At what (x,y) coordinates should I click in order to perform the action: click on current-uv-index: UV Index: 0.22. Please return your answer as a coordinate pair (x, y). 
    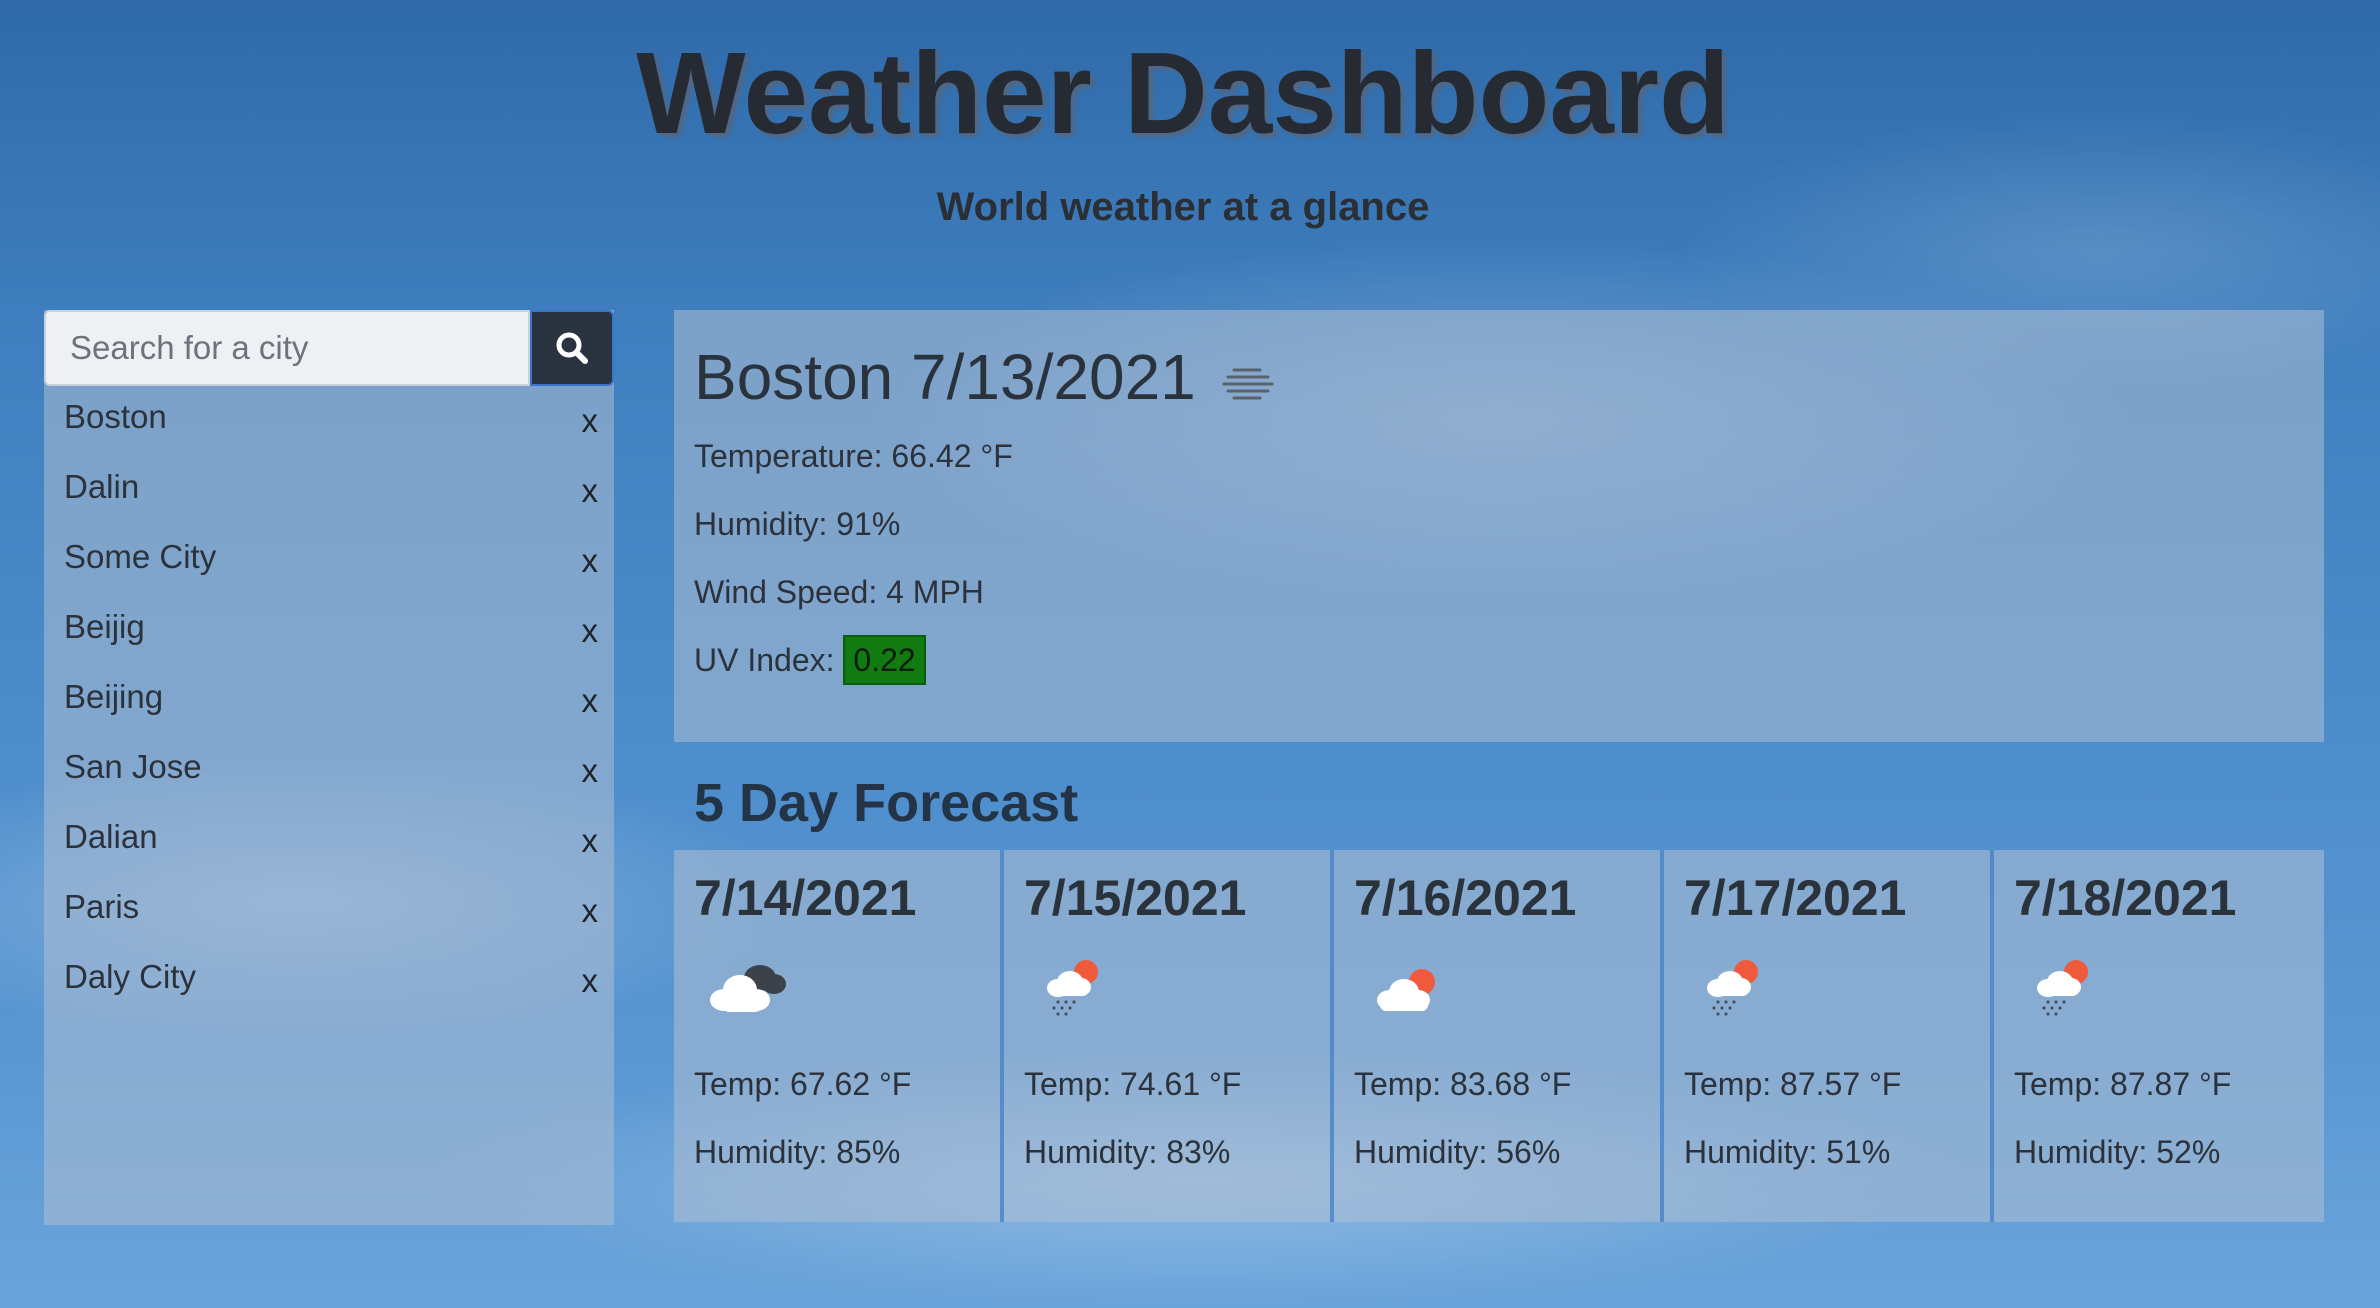
    Looking at the image, I should click on (1499, 660).